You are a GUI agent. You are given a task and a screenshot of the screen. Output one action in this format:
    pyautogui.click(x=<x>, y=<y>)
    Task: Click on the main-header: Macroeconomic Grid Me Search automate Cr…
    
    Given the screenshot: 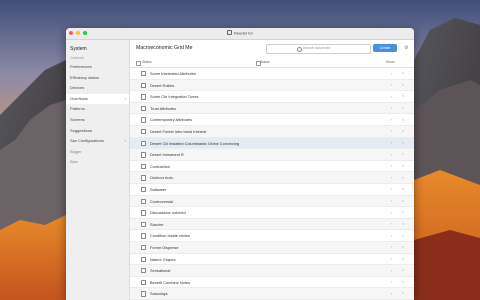 What is the action you would take?
    pyautogui.click(x=272, y=49)
    